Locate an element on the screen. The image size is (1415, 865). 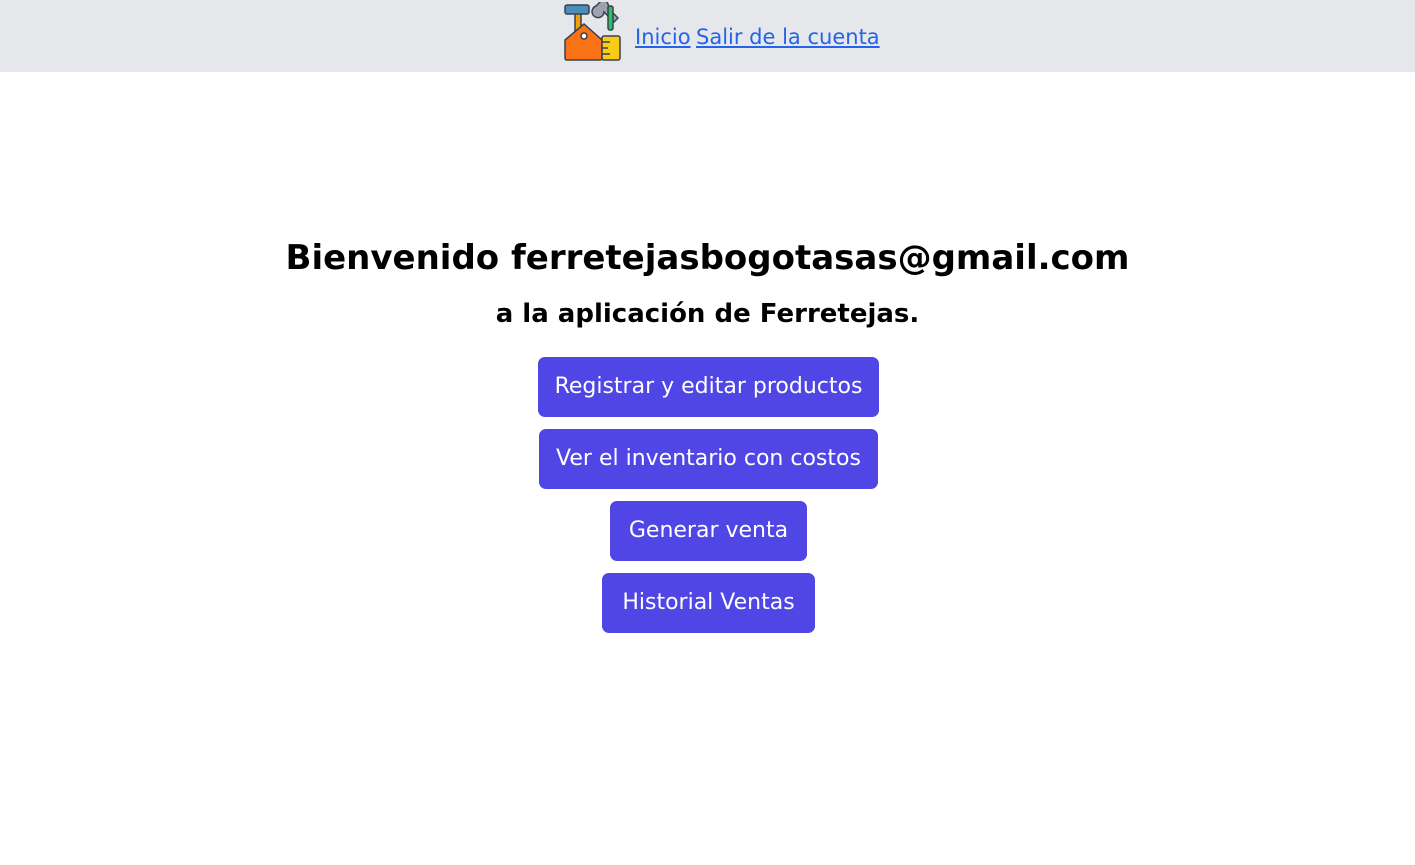
generate-sale-button: Generar venta is located at coordinates (708, 531).